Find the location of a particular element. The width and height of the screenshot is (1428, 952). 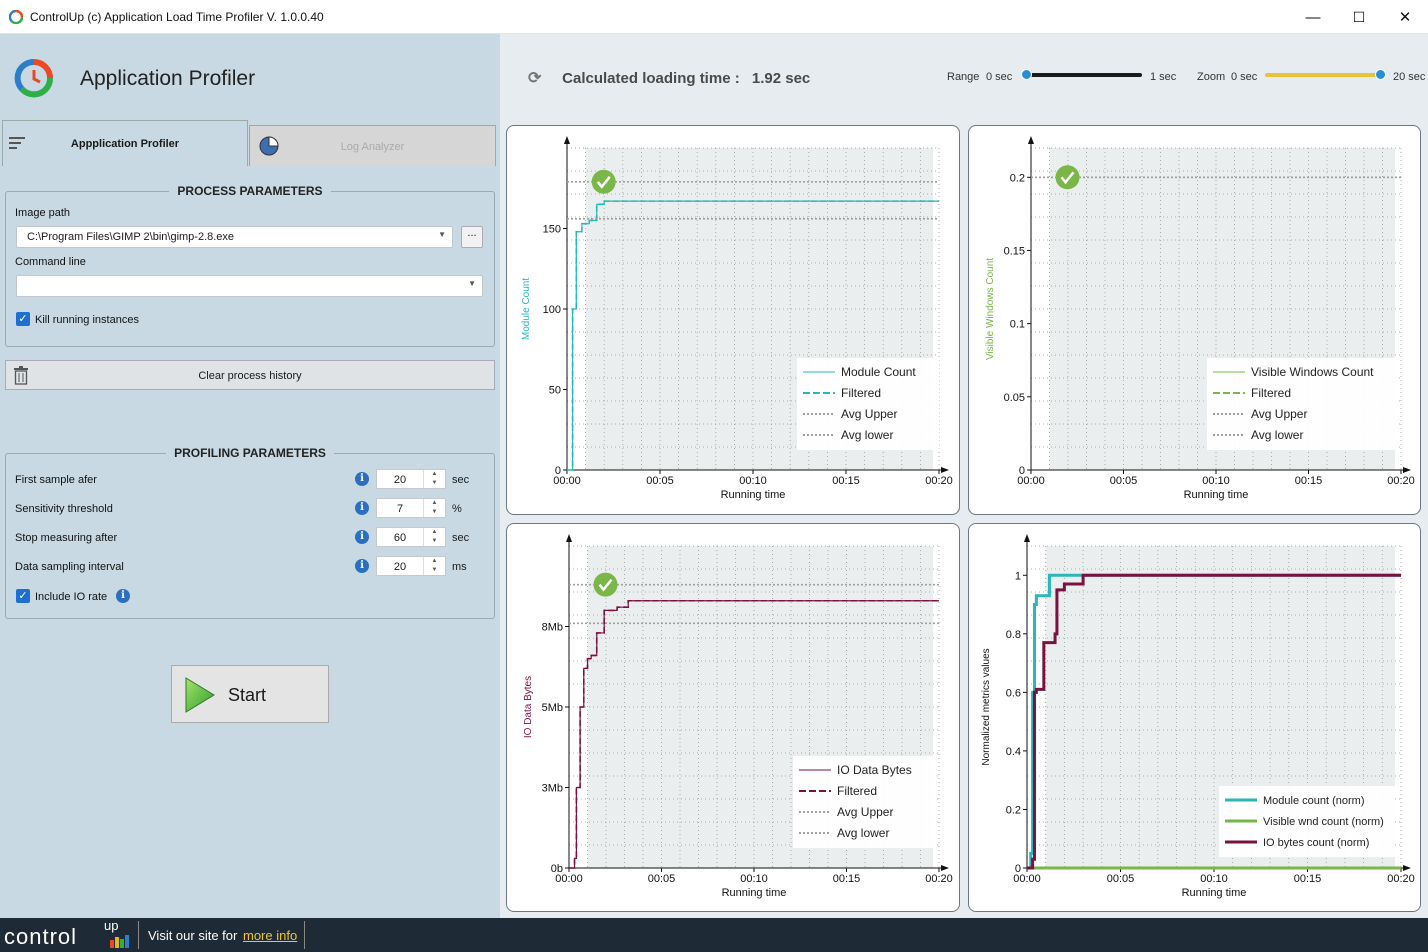

range-slider-handle is located at coordinates (1026, 74).